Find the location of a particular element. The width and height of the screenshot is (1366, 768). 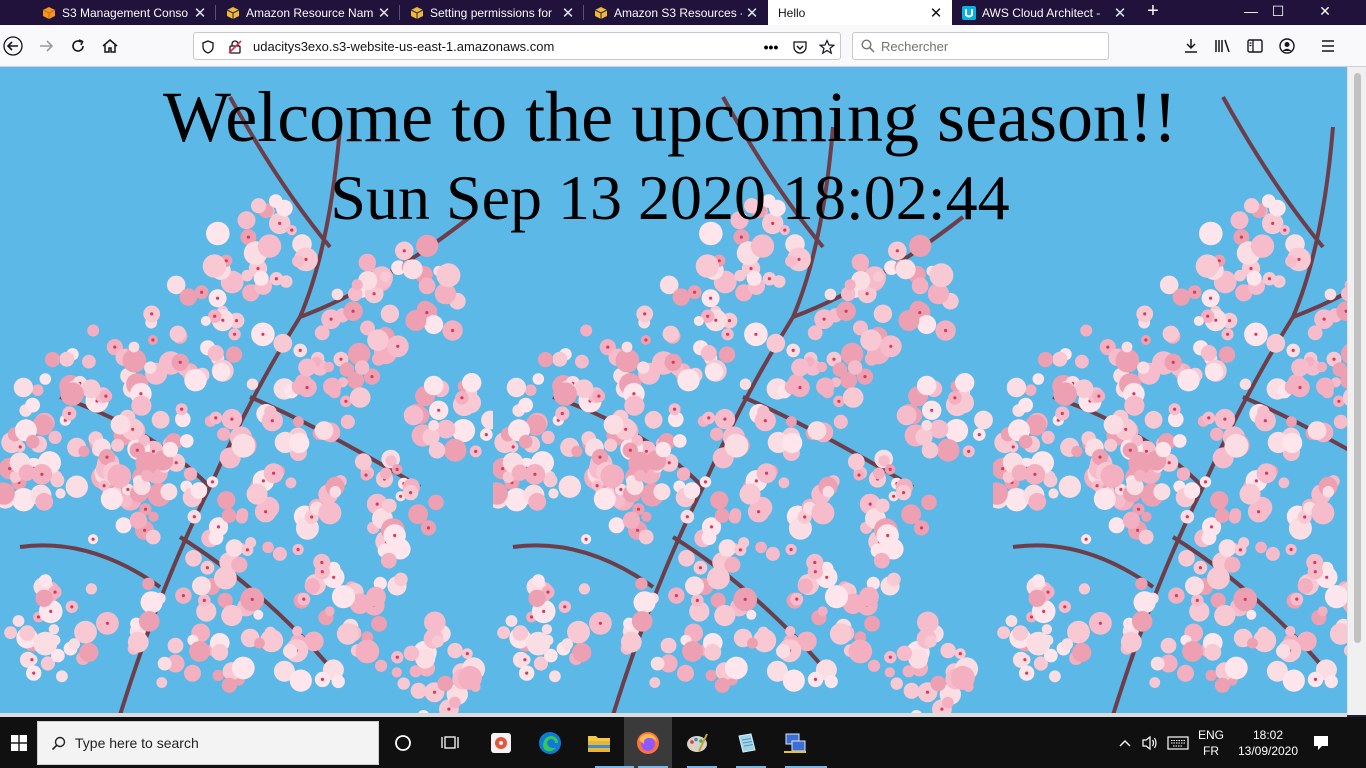

chevron-up-icon is located at coordinates (1125, 742).